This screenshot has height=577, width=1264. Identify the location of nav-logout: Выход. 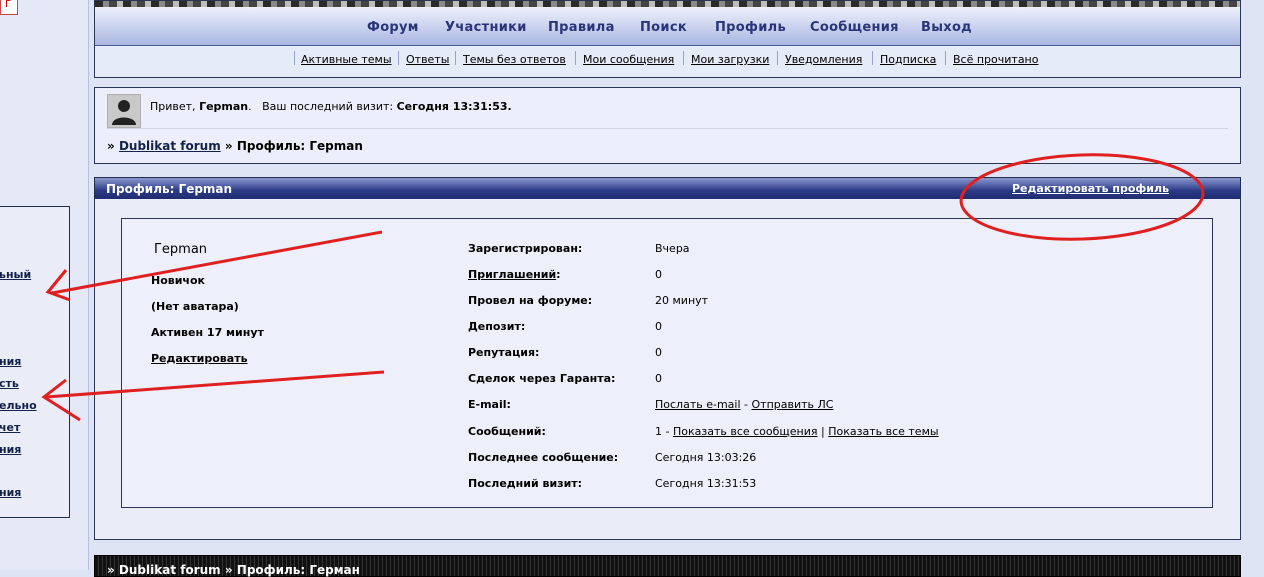
(946, 27).